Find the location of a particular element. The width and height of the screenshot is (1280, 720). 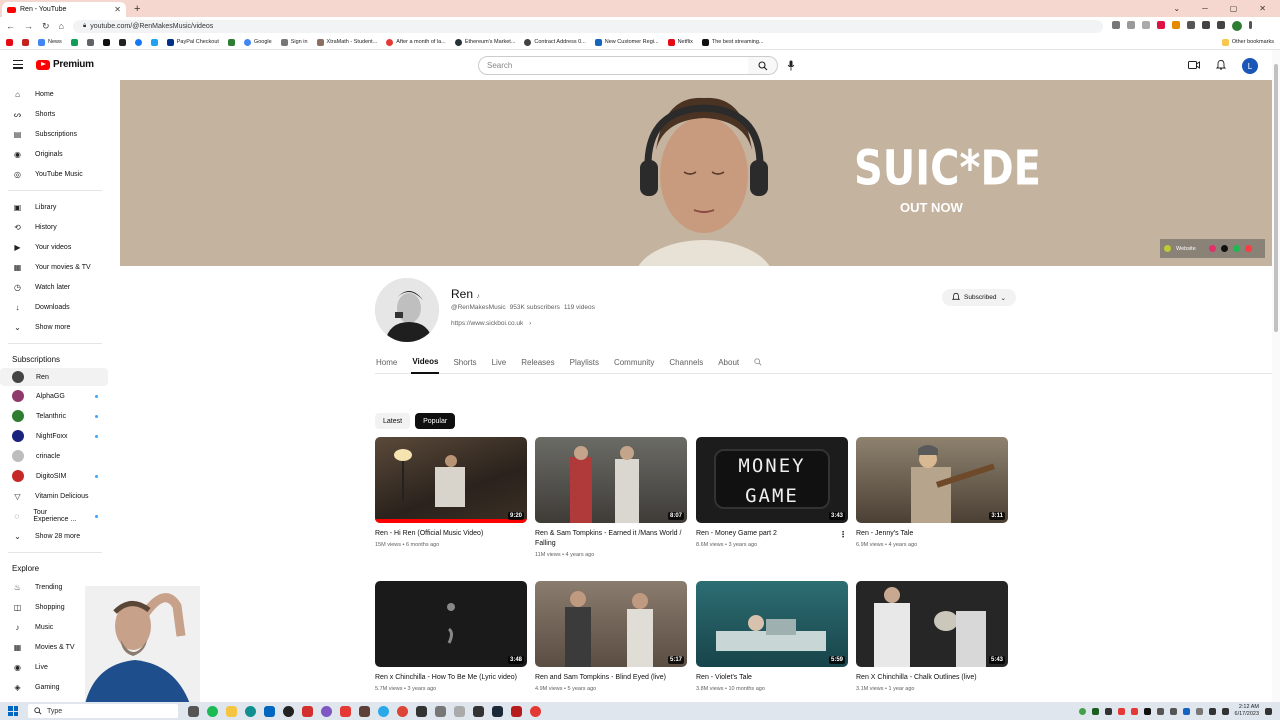

sidebar-item-history: ⟲ History is located at coordinates (54, 227).